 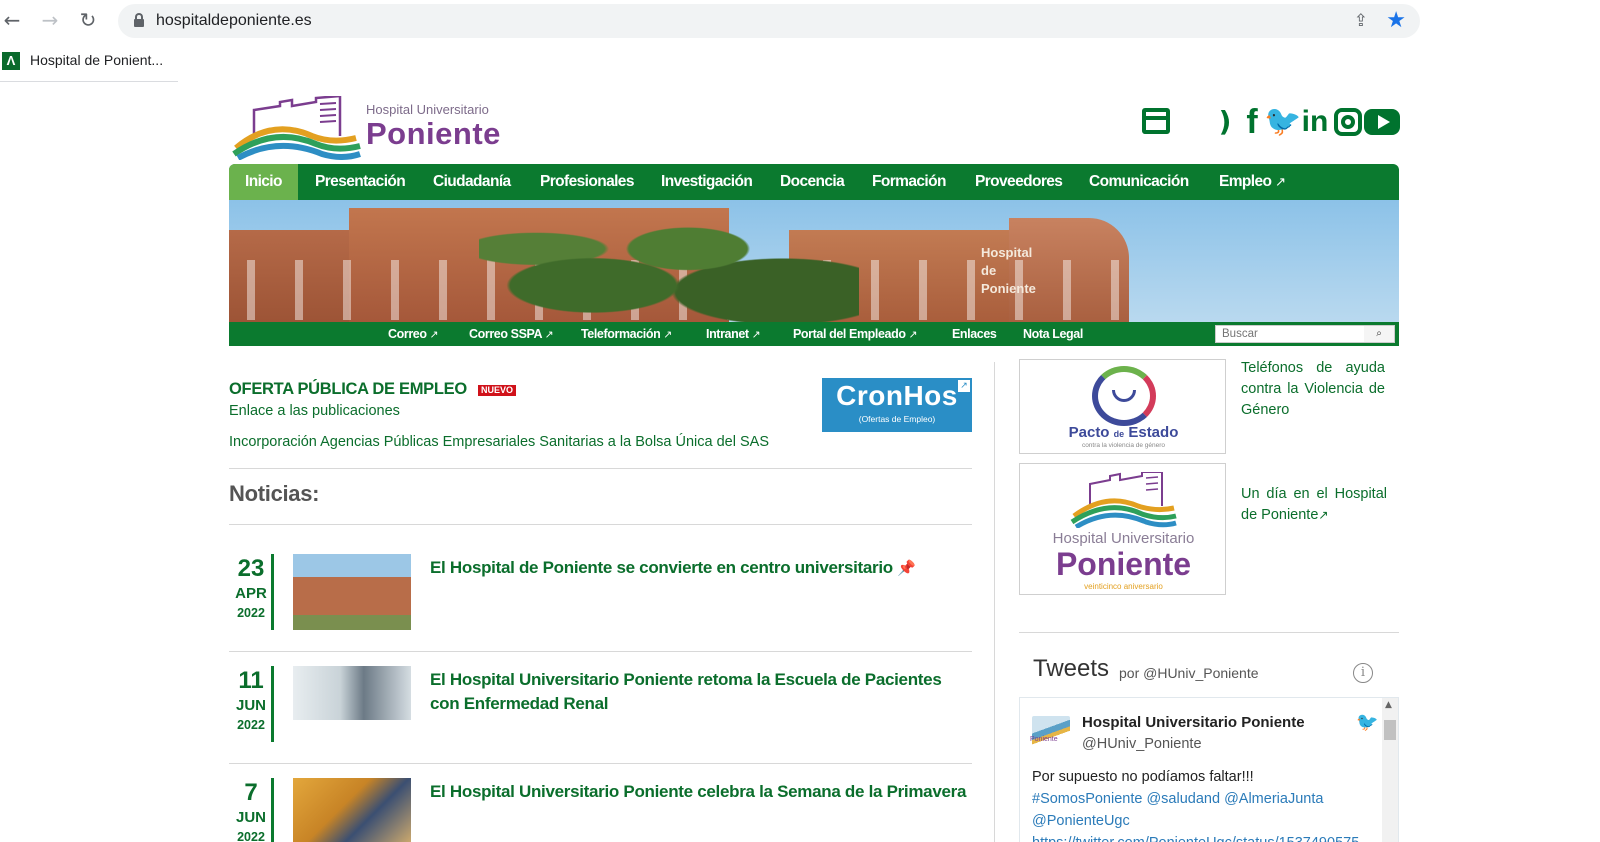 I want to click on logo-title: Poniente, so click(x=433, y=133).